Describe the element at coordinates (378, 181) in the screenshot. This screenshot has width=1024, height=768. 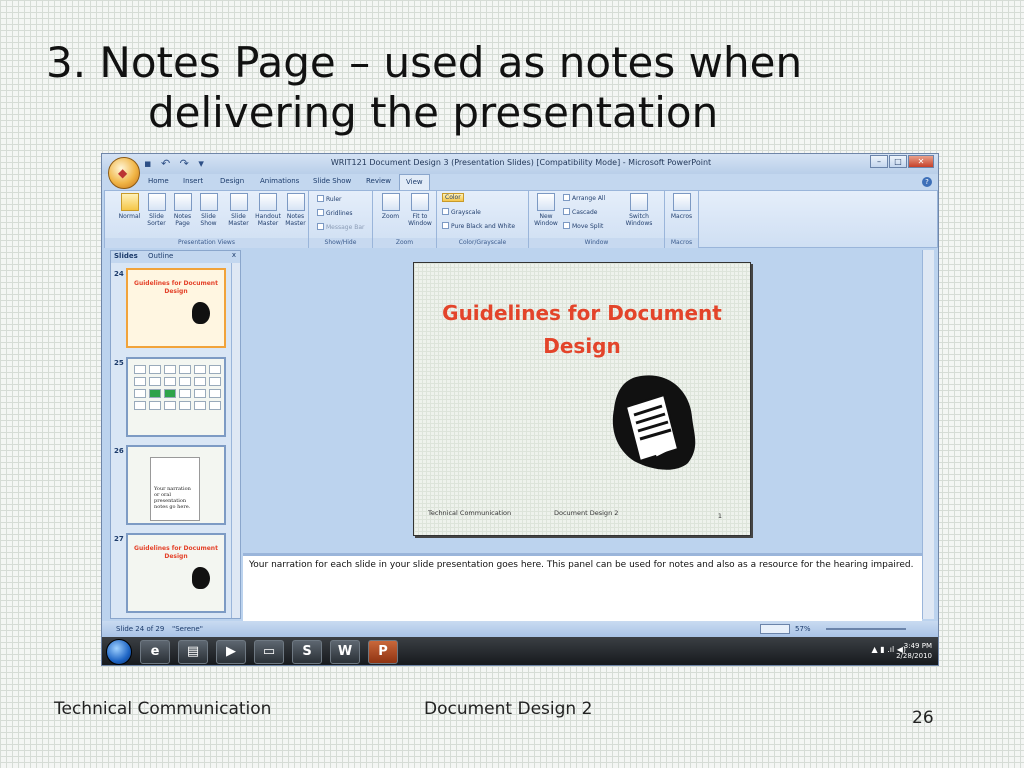
I see `tab-review: Review` at that location.